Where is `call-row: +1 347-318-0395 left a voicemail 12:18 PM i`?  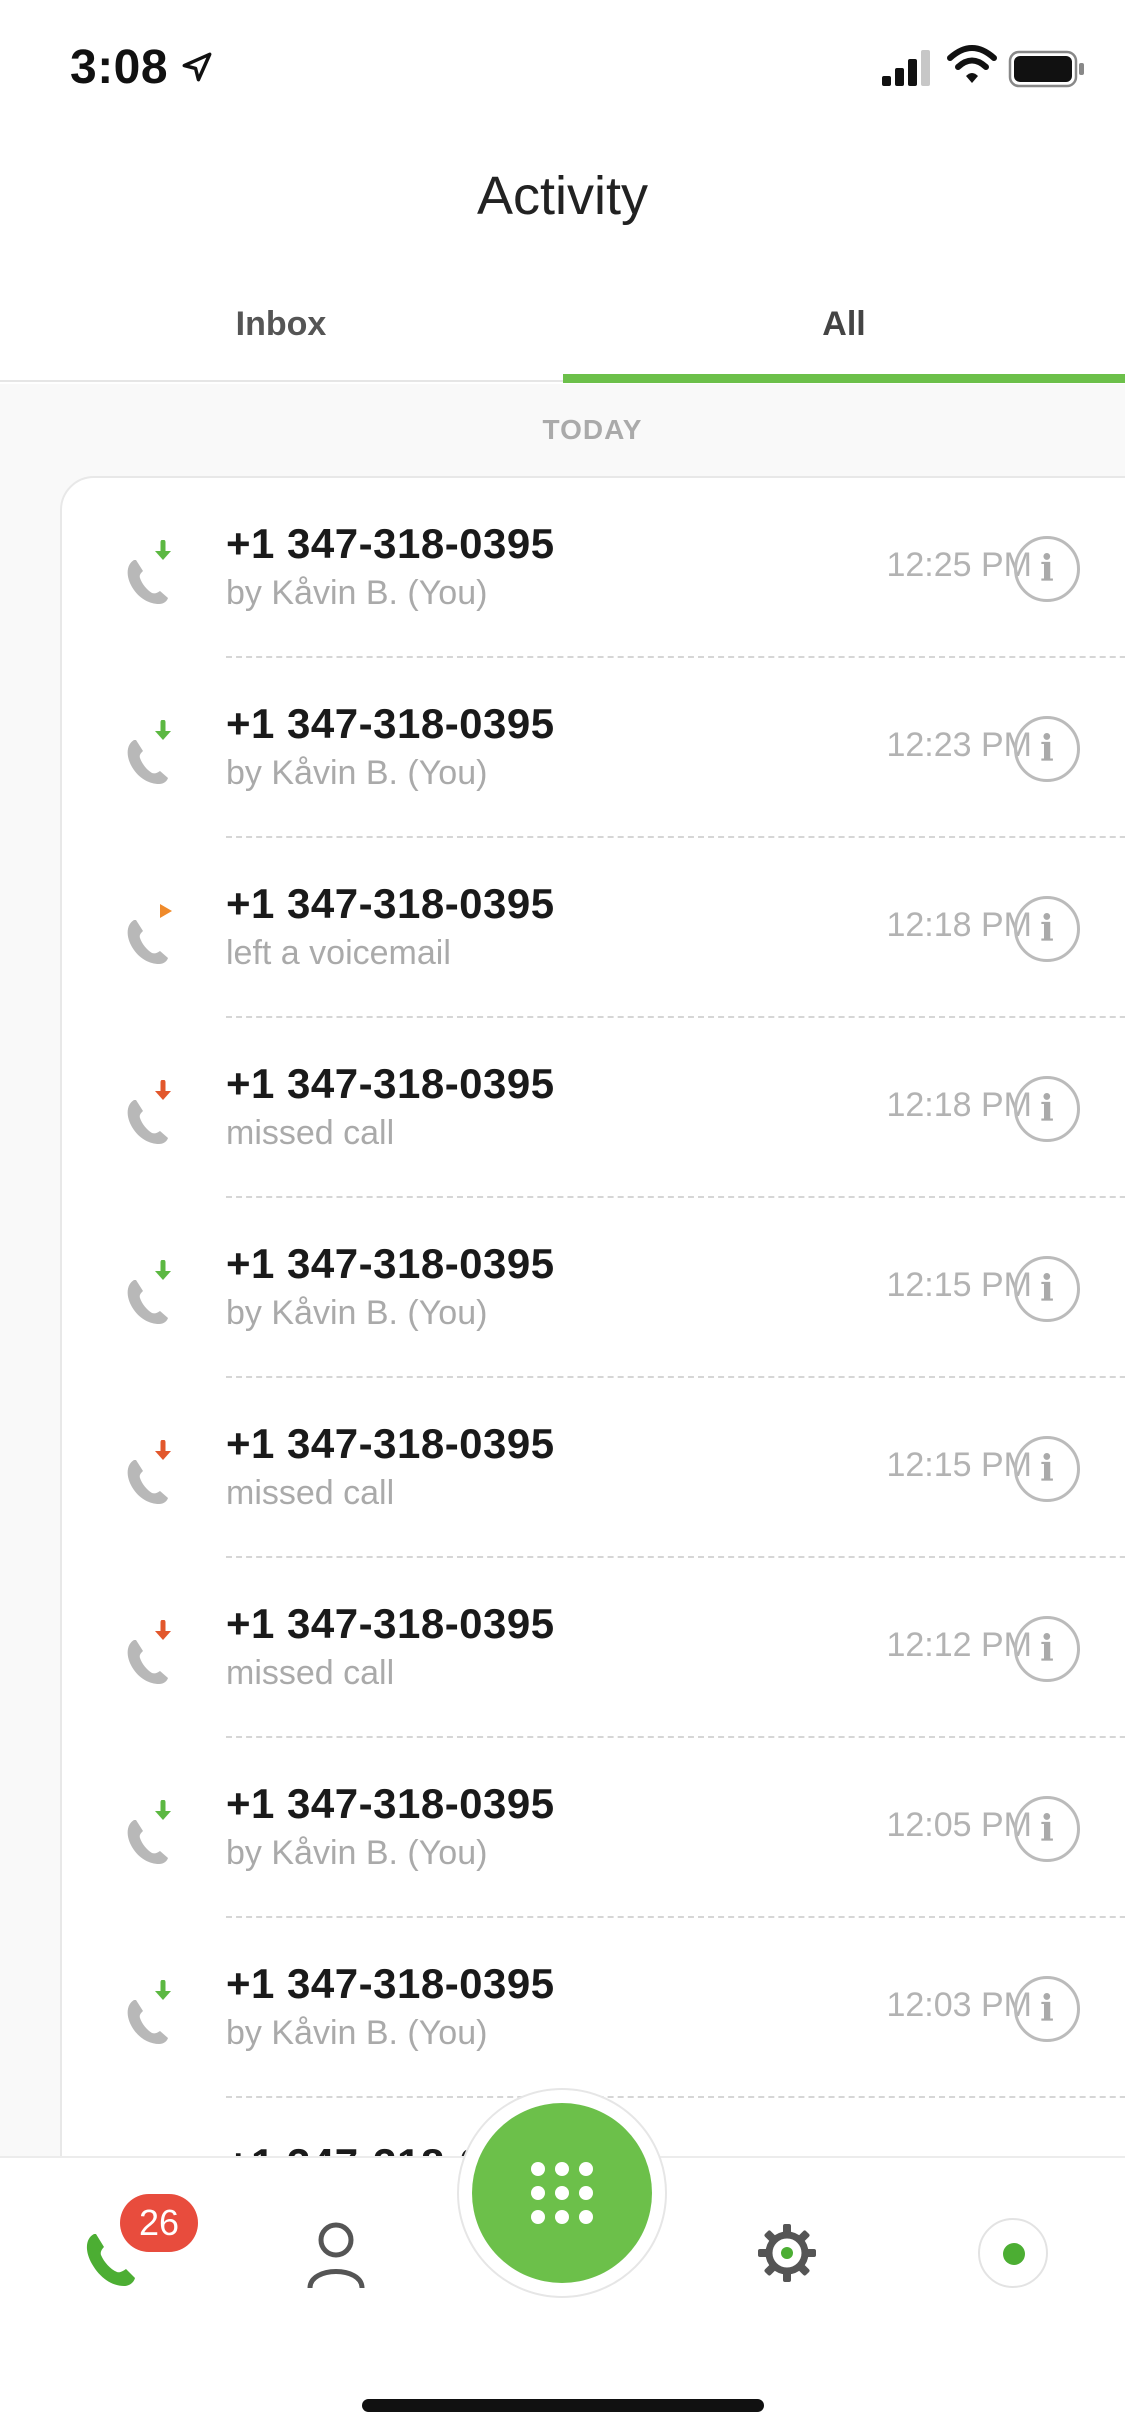
call-row: +1 347-318-0395 left a voicemail 12:18 PM i is located at coordinates (593, 928).